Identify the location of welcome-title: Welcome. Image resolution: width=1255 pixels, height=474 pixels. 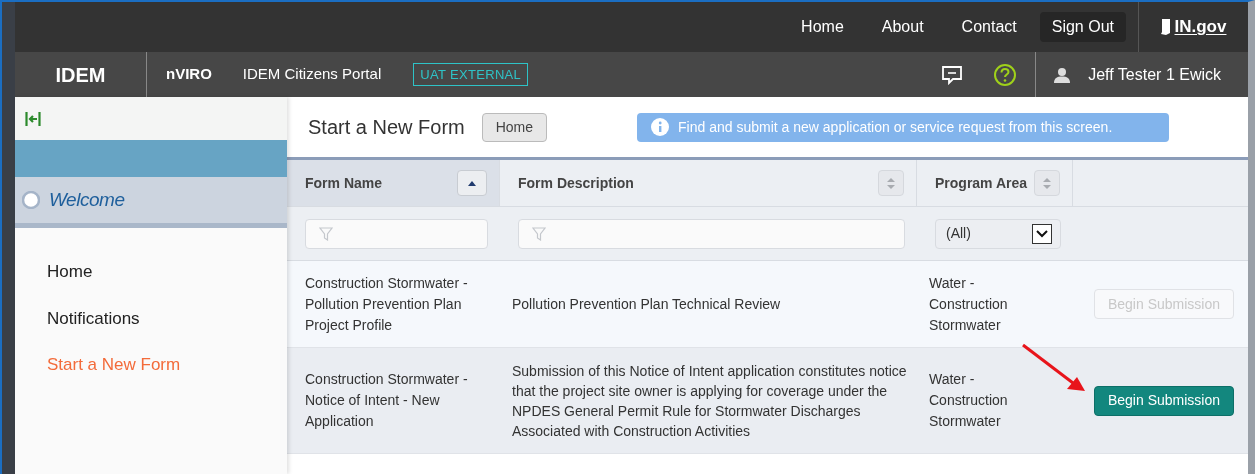
(87, 199).